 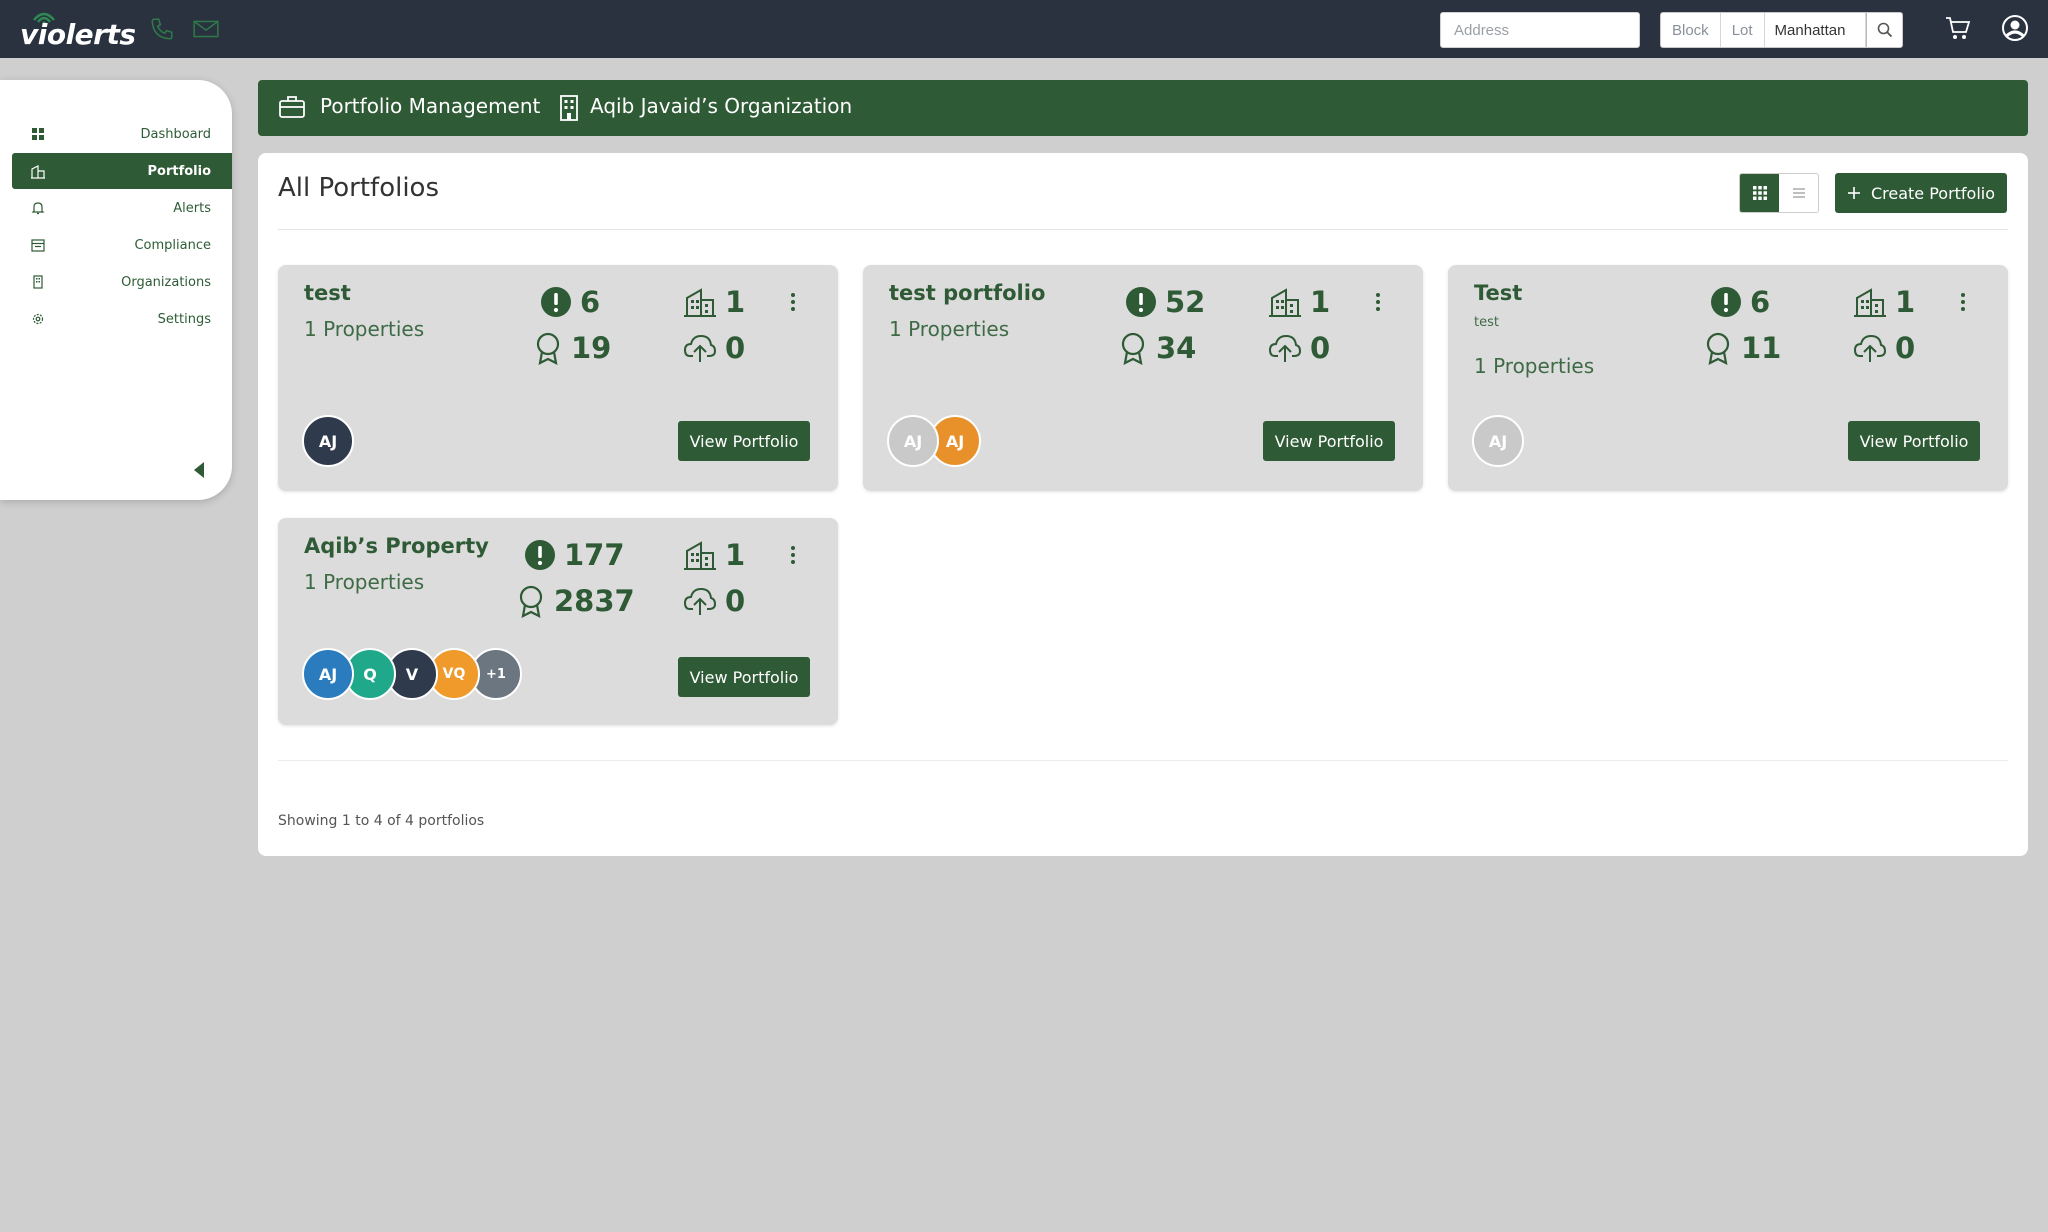 What do you see at coordinates (122, 245) in the screenshot?
I see `sidebar-item-compliance: Compliance` at bounding box center [122, 245].